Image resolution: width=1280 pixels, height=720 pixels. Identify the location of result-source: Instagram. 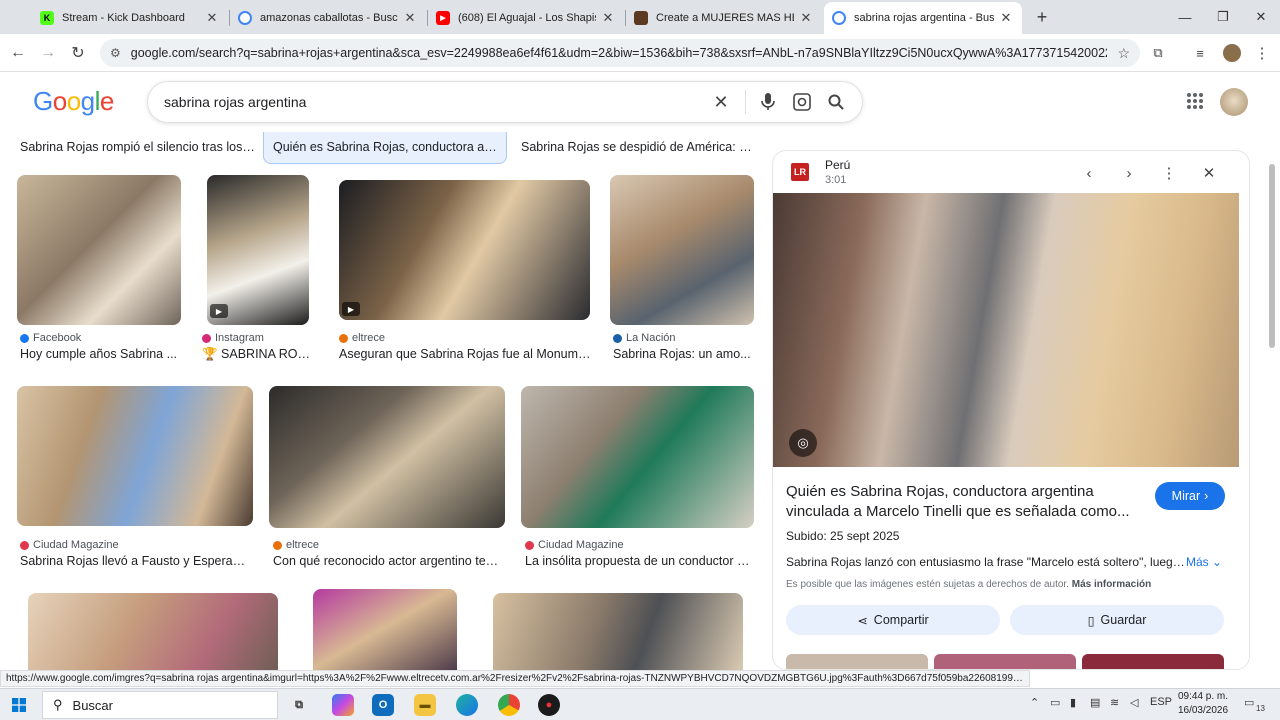
(233, 338).